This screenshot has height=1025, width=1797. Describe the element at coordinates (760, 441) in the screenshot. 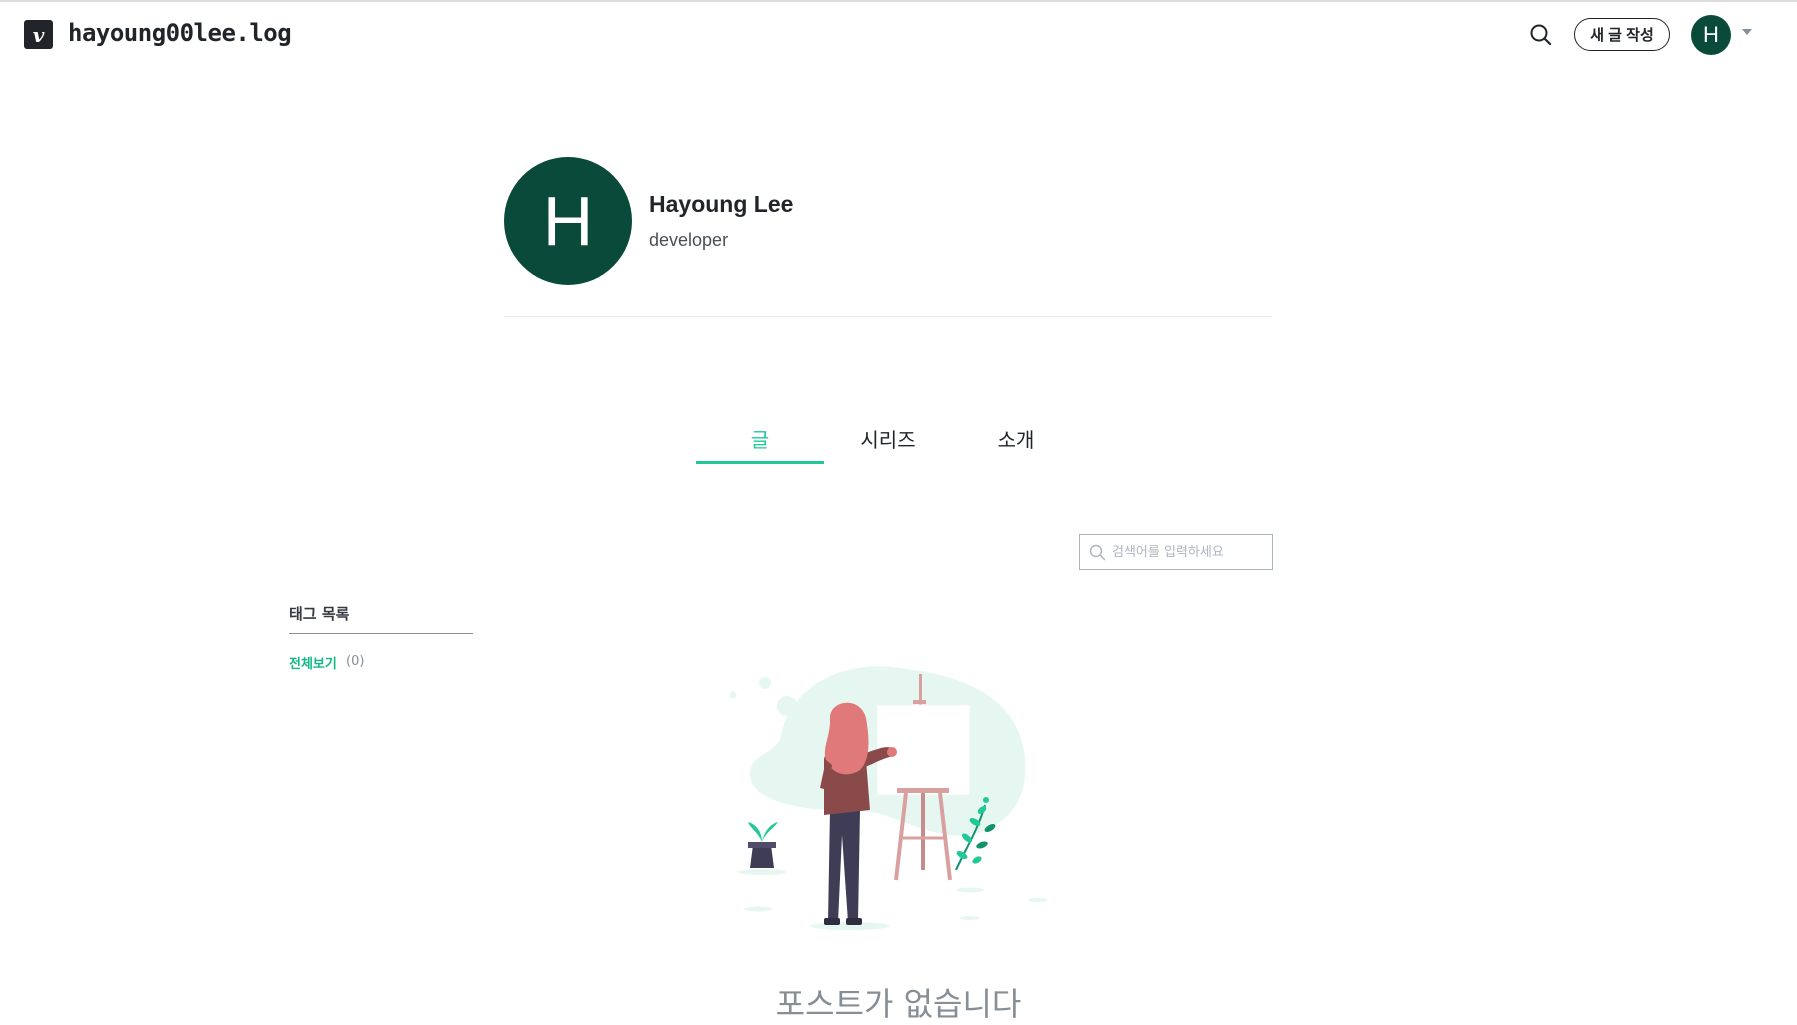

I see `tab-posts: 글` at that location.